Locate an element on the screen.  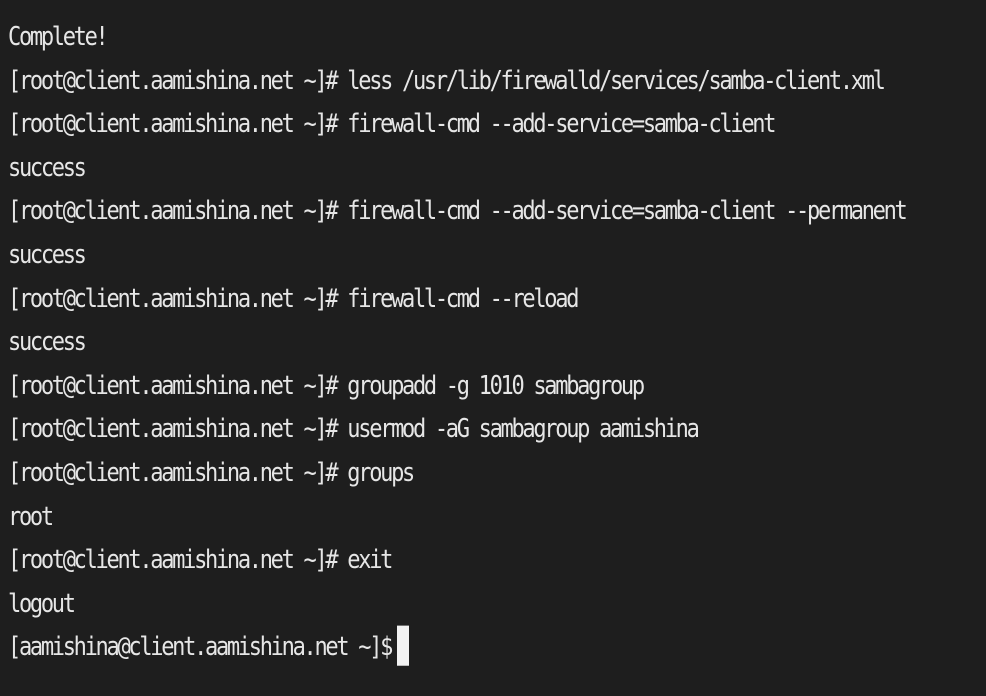
terminal-cursor is located at coordinates (403, 646).